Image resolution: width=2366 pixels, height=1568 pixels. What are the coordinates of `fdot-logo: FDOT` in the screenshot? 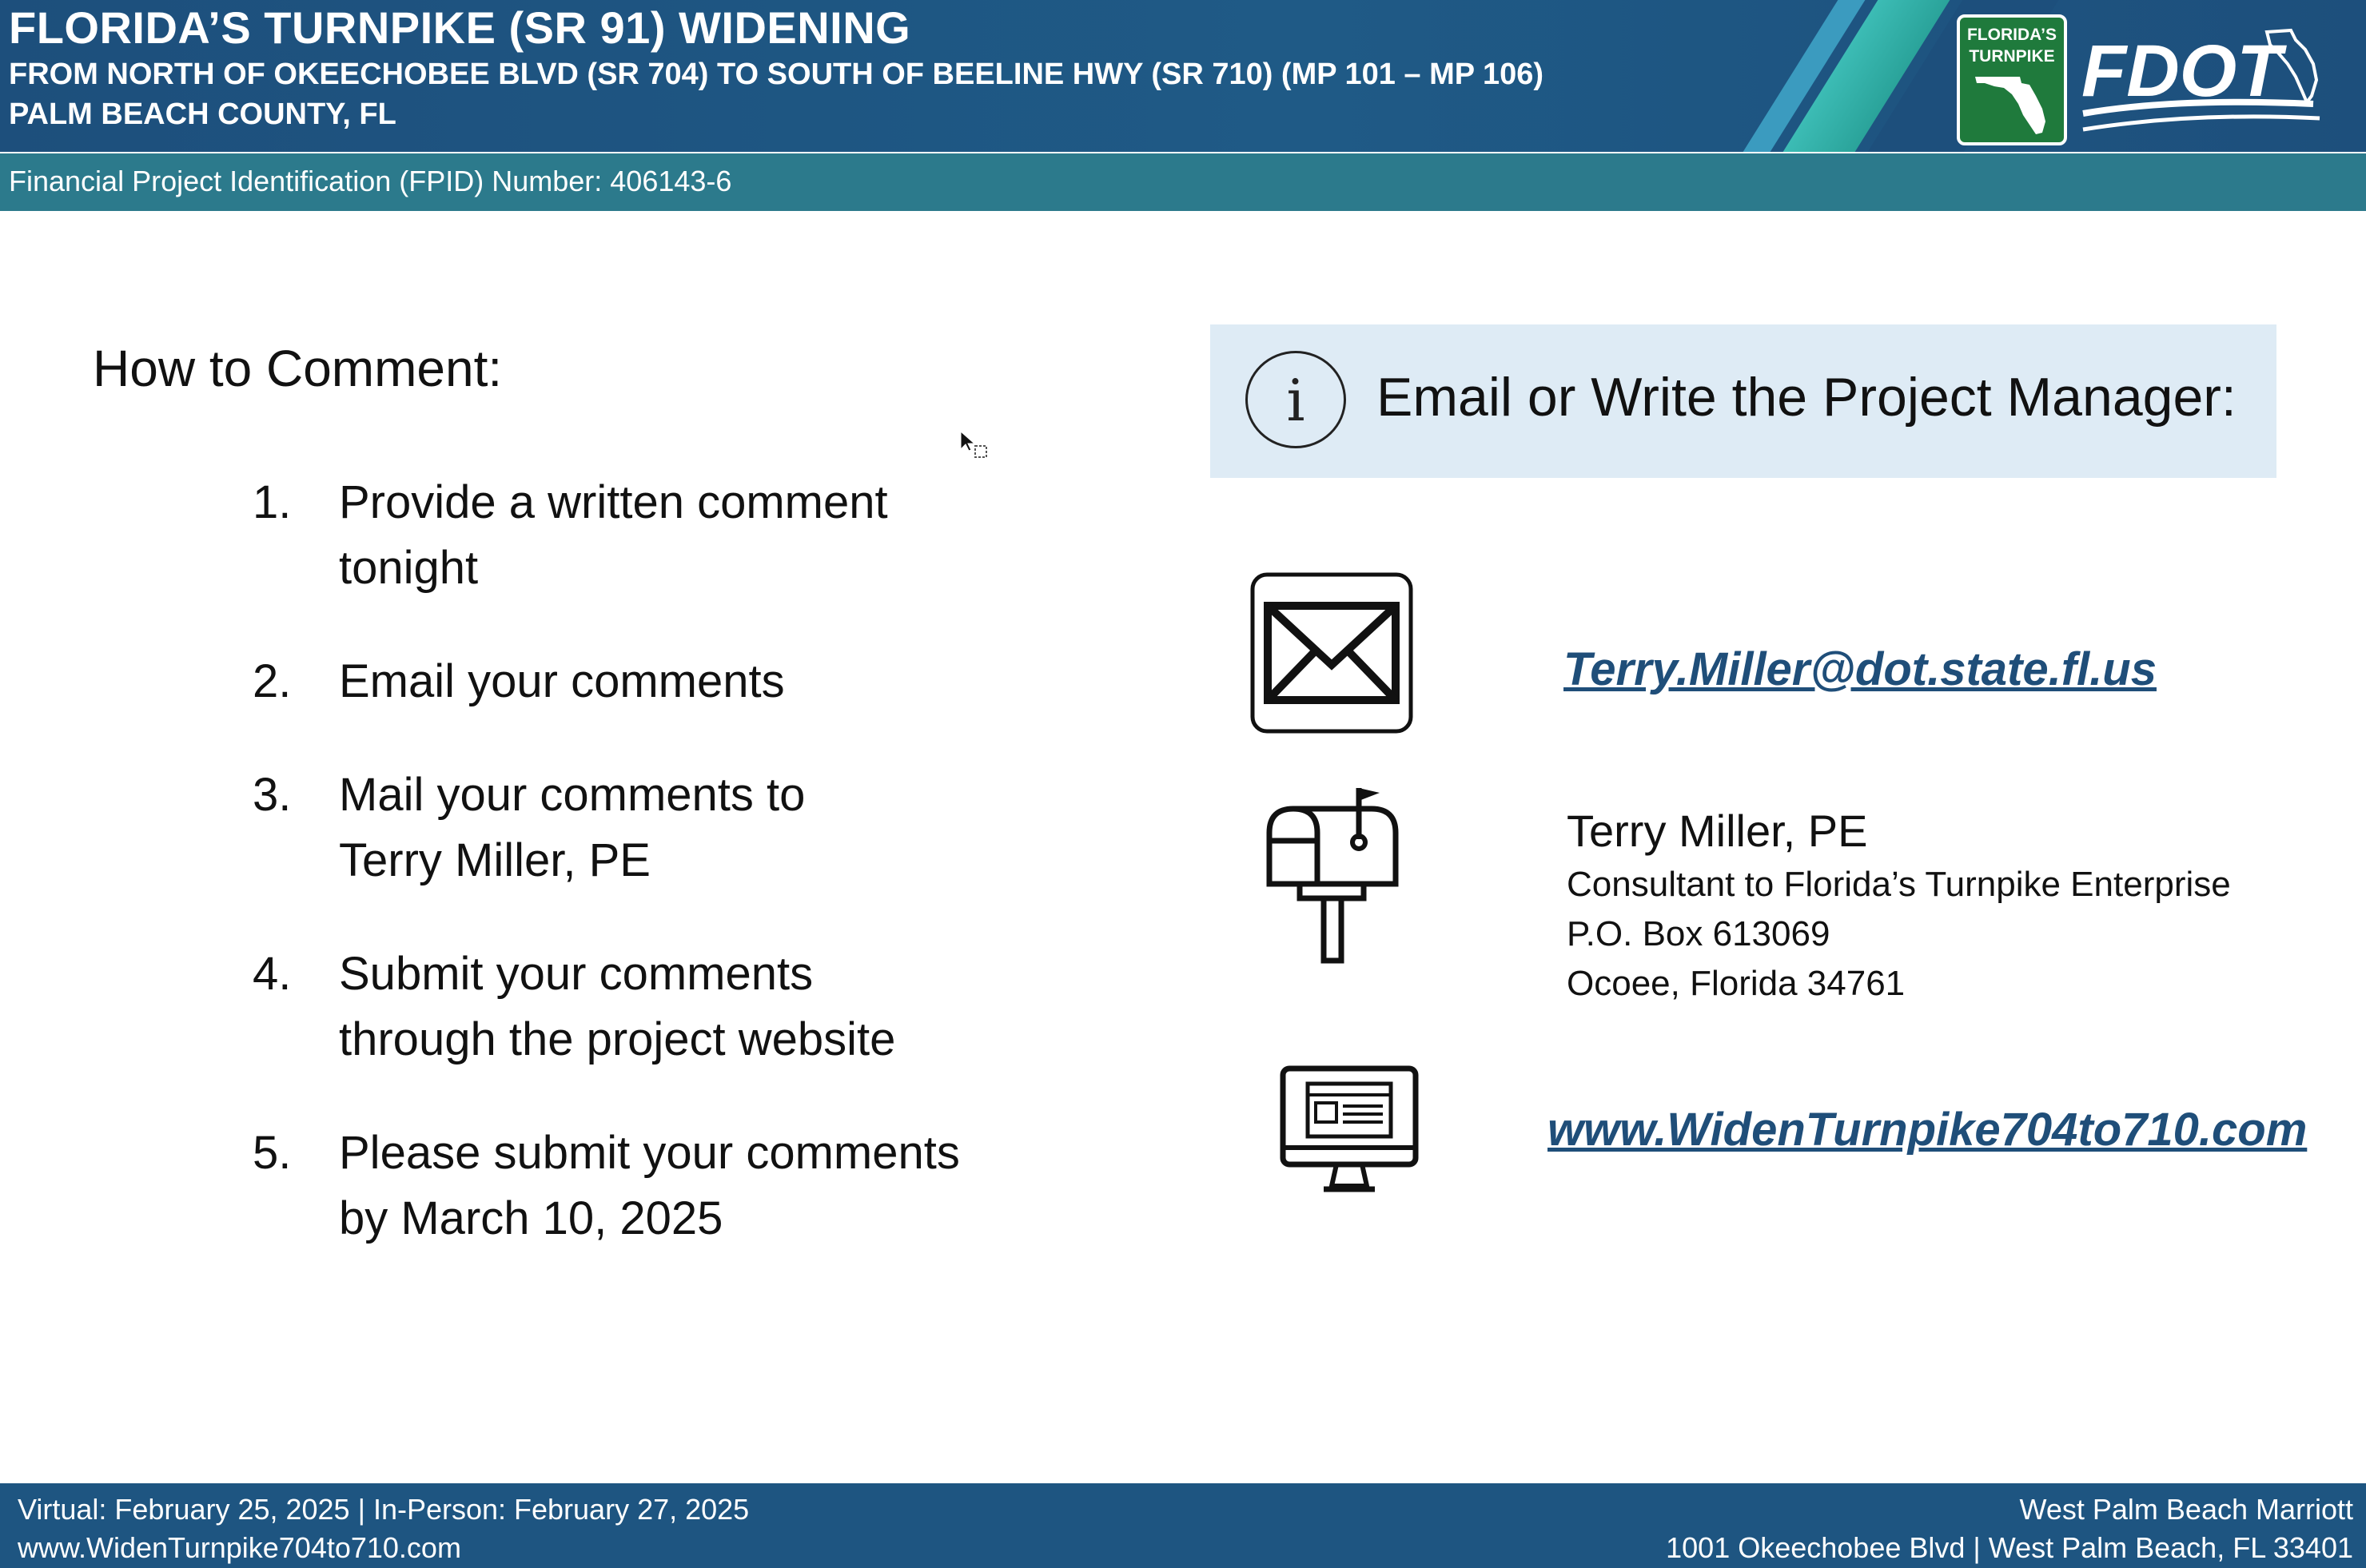 It's located at (2200, 80).